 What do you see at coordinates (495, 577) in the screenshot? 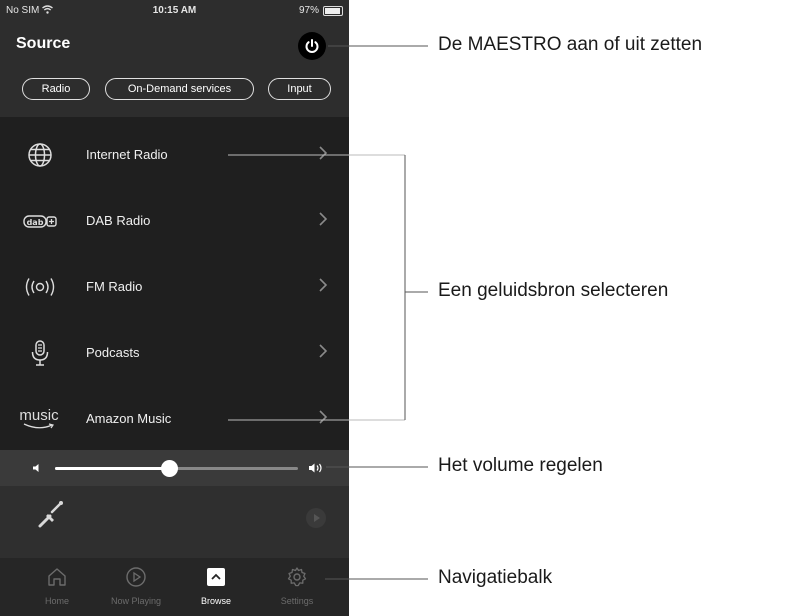
I see `callout-navigation: Navigatiebalk` at bounding box center [495, 577].